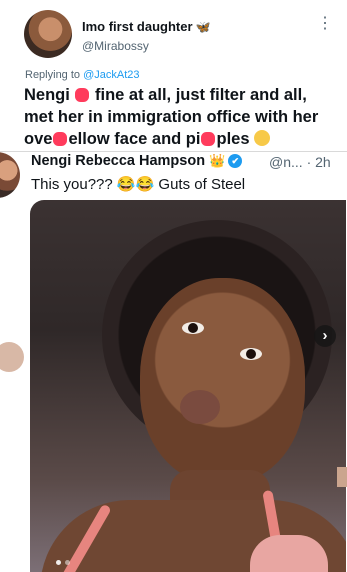 This screenshot has height=572, width=347. What do you see at coordinates (146, 26) in the screenshot?
I see `author-name: Imo first daughter 🦋` at bounding box center [146, 26].